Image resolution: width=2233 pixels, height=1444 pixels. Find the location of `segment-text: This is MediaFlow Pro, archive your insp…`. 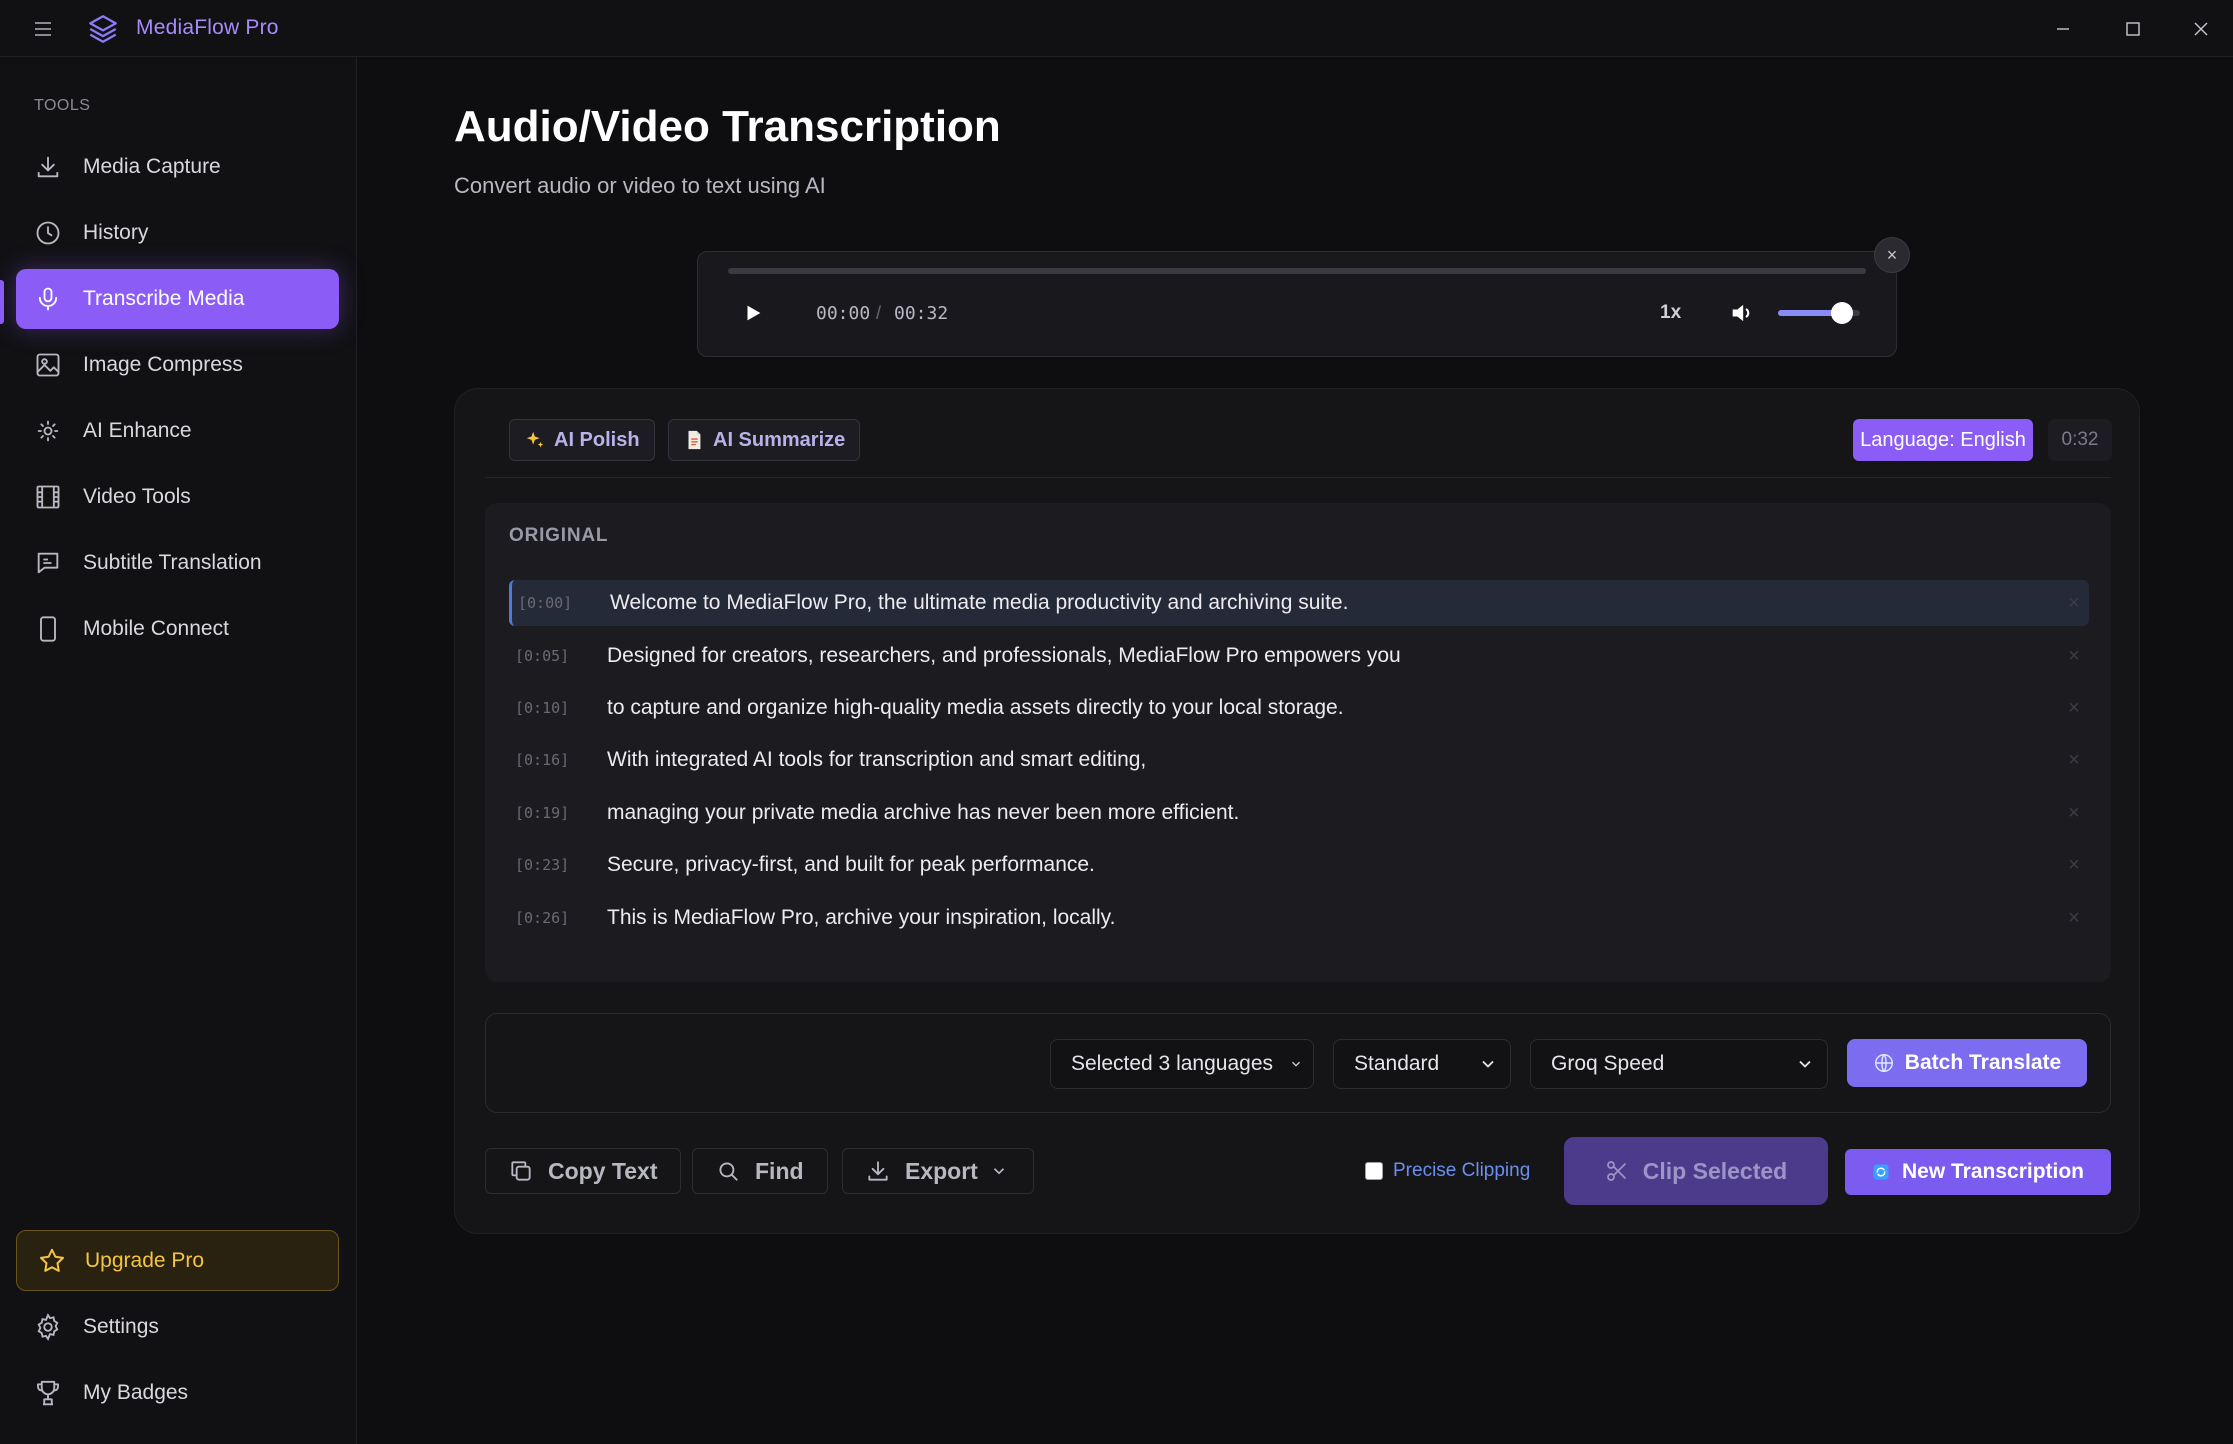

segment-text: This is MediaFlow Pro, archive your insp… is located at coordinates (1333, 918).